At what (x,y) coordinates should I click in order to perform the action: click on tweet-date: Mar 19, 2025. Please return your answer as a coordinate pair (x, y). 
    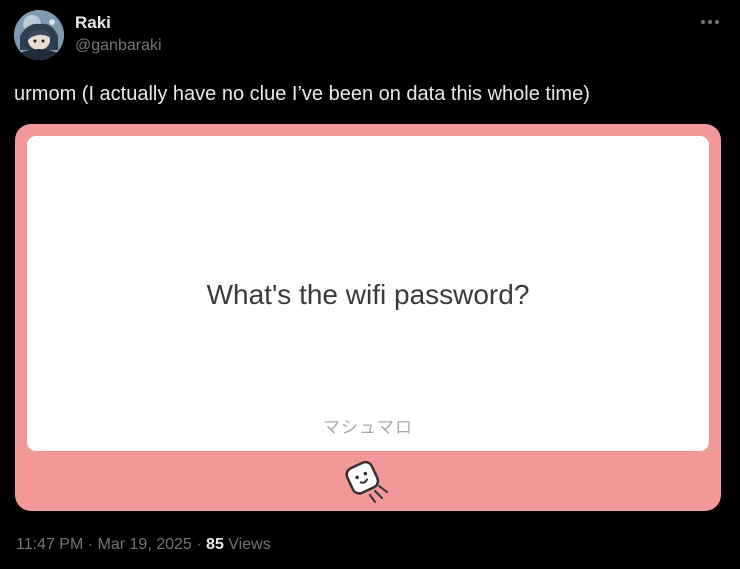
    Looking at the image, I should click on (145, 544).